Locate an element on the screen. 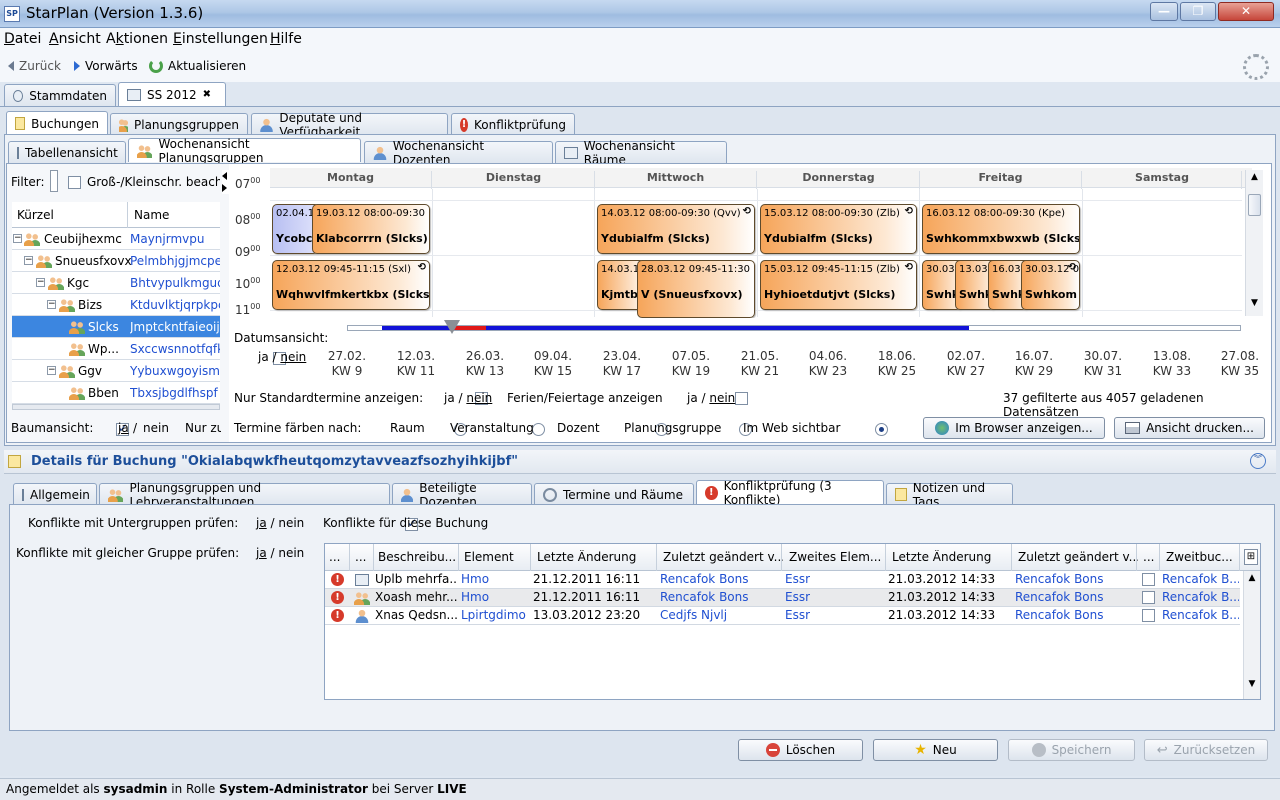 The width and height of the screenshot is (1280, 800). ferien-checkbox is located at coordinates (742, 398).